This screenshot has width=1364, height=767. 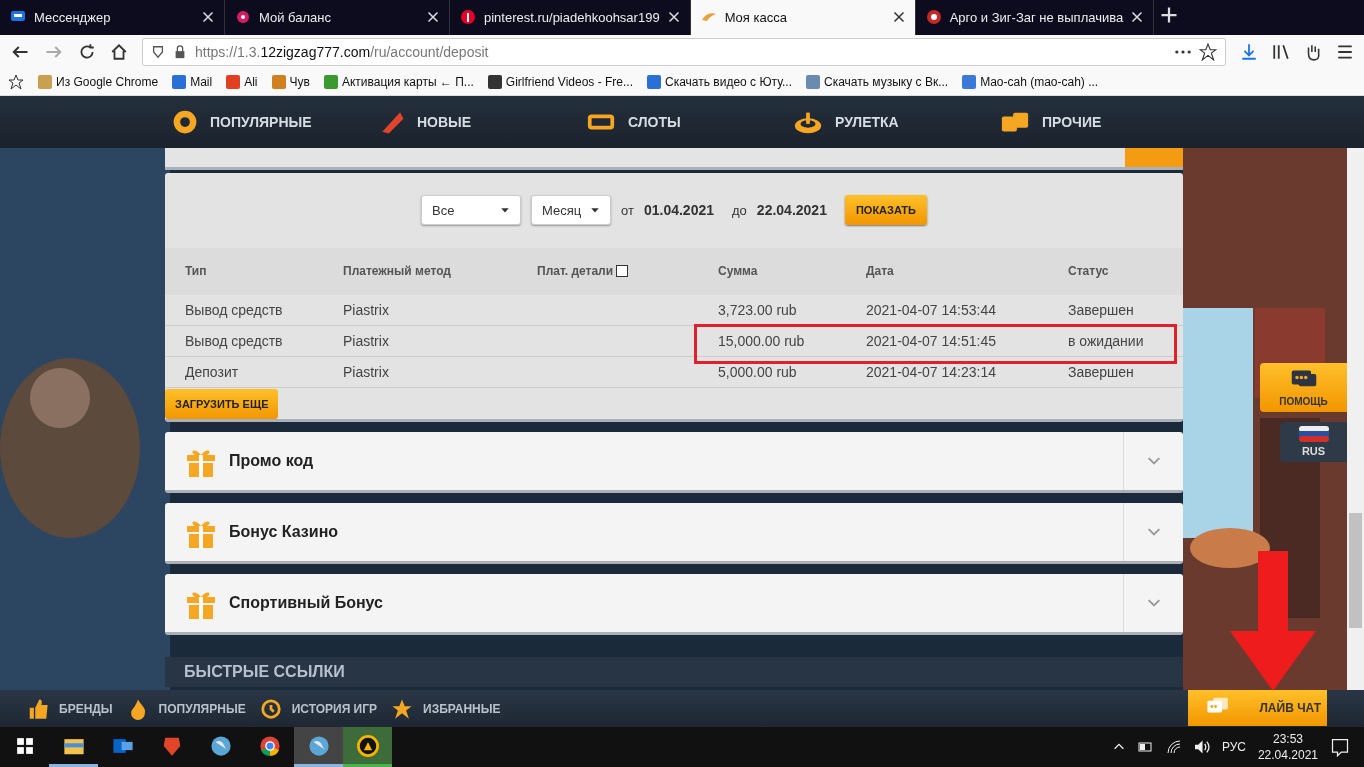 What do you see at coordinates (196, 271) in the screenshot?
I see `column-header: Тип` at bounding box center [196, 271].